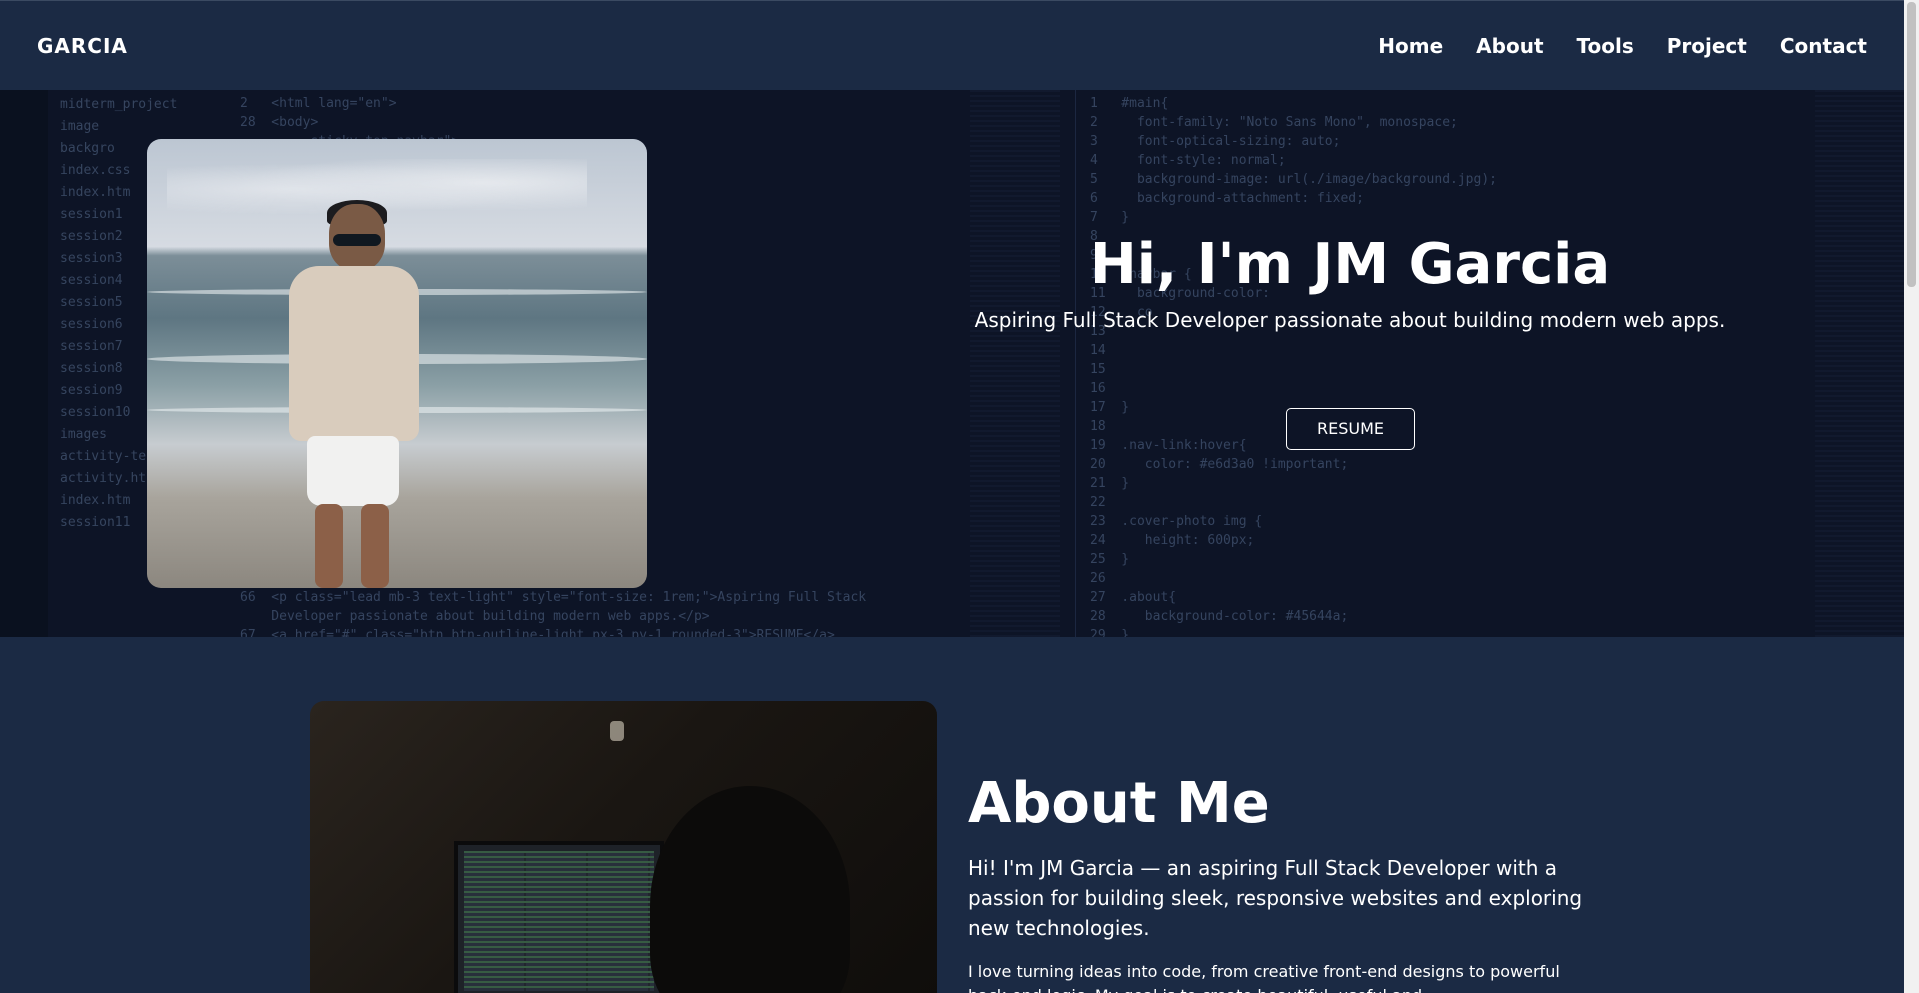  I want to click on photo-person-silhouette, so click(750, 889).